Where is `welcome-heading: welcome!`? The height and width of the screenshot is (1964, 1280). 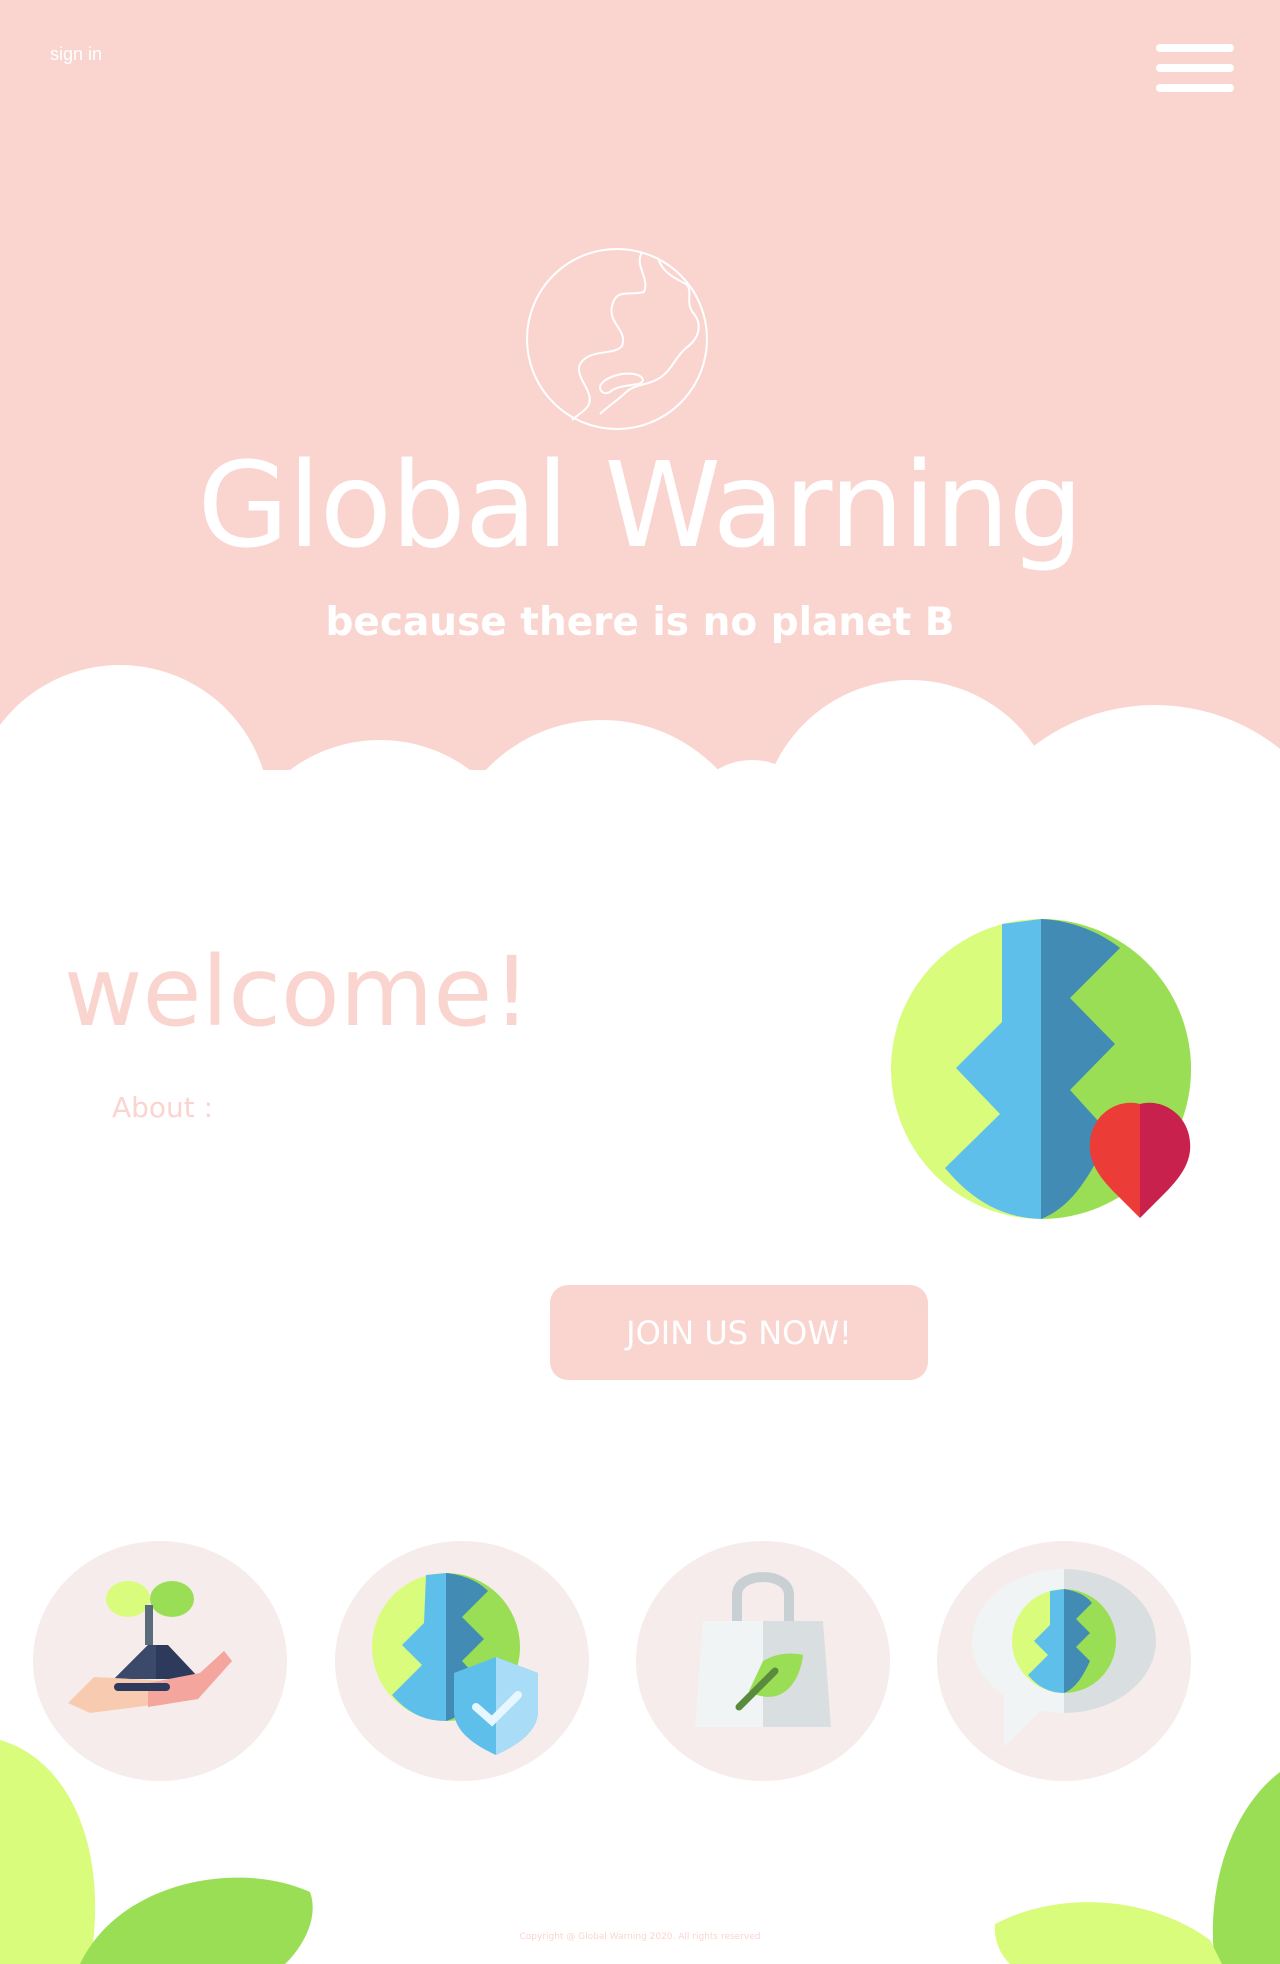 welcome-heading: welcome! is located at coordinates (297, 992).